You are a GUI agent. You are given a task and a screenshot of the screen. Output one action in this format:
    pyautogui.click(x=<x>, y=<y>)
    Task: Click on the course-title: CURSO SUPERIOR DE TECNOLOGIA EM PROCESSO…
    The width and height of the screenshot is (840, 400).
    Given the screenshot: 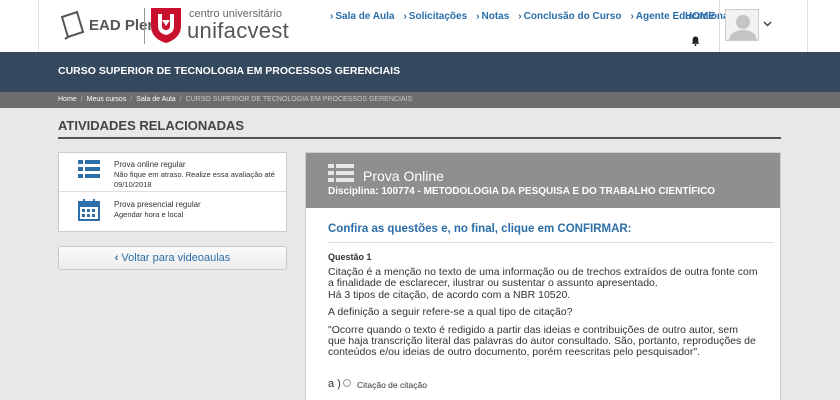 What is the action you would take?
    pyautogui.click(x=229, y=71)
    